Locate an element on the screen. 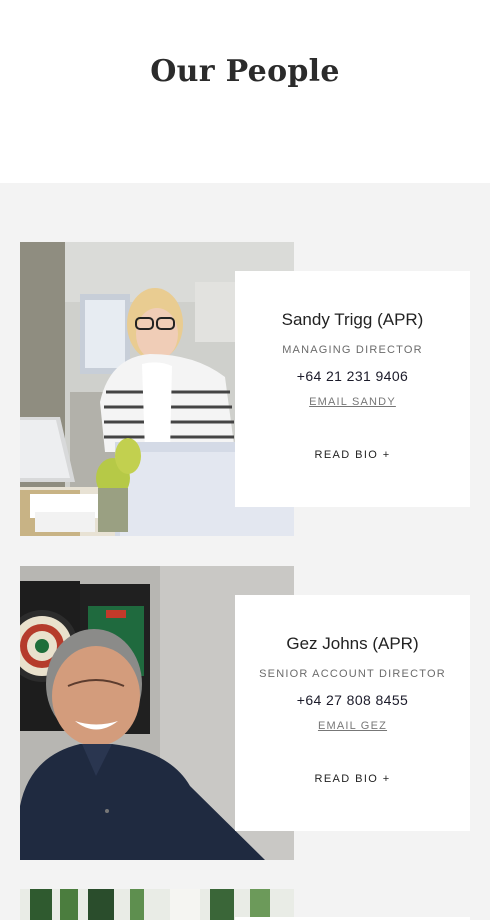 This screenshot has height=920, width=490. email-link: EMAIL SANDY is located at coordinates (352, 402).